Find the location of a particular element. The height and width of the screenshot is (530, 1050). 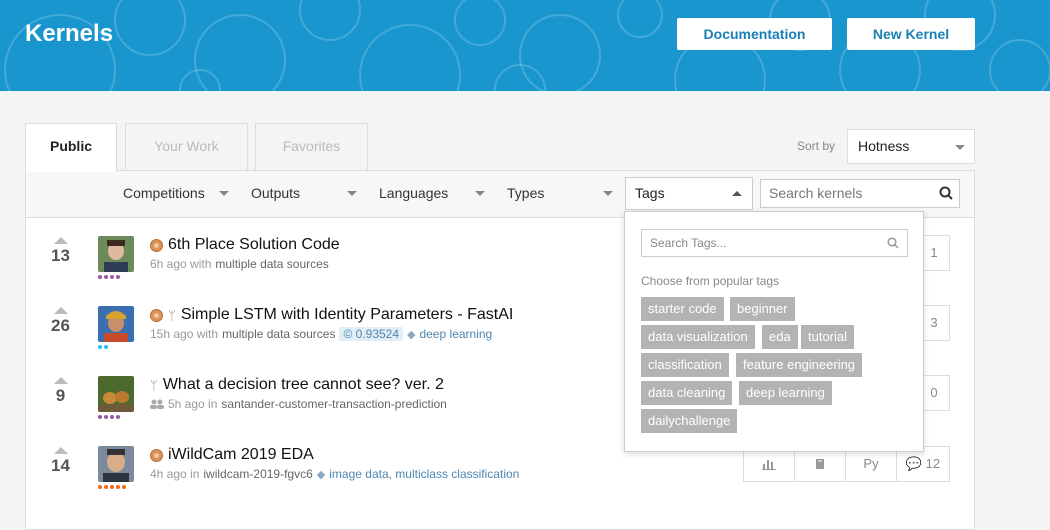

kernel-time: 15h ago with is located at coordinates (184, 334).